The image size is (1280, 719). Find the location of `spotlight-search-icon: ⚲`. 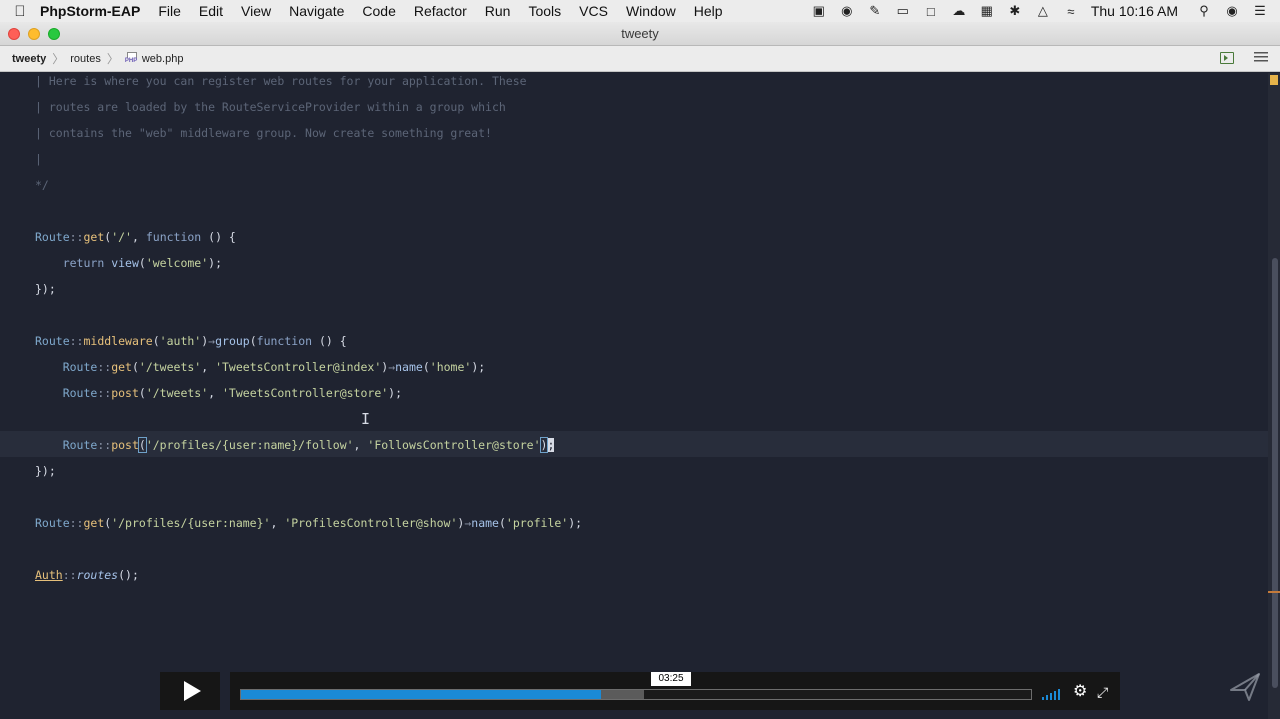

spotlight-search-icon: ⚲ is located at coordinates (1204, 10).